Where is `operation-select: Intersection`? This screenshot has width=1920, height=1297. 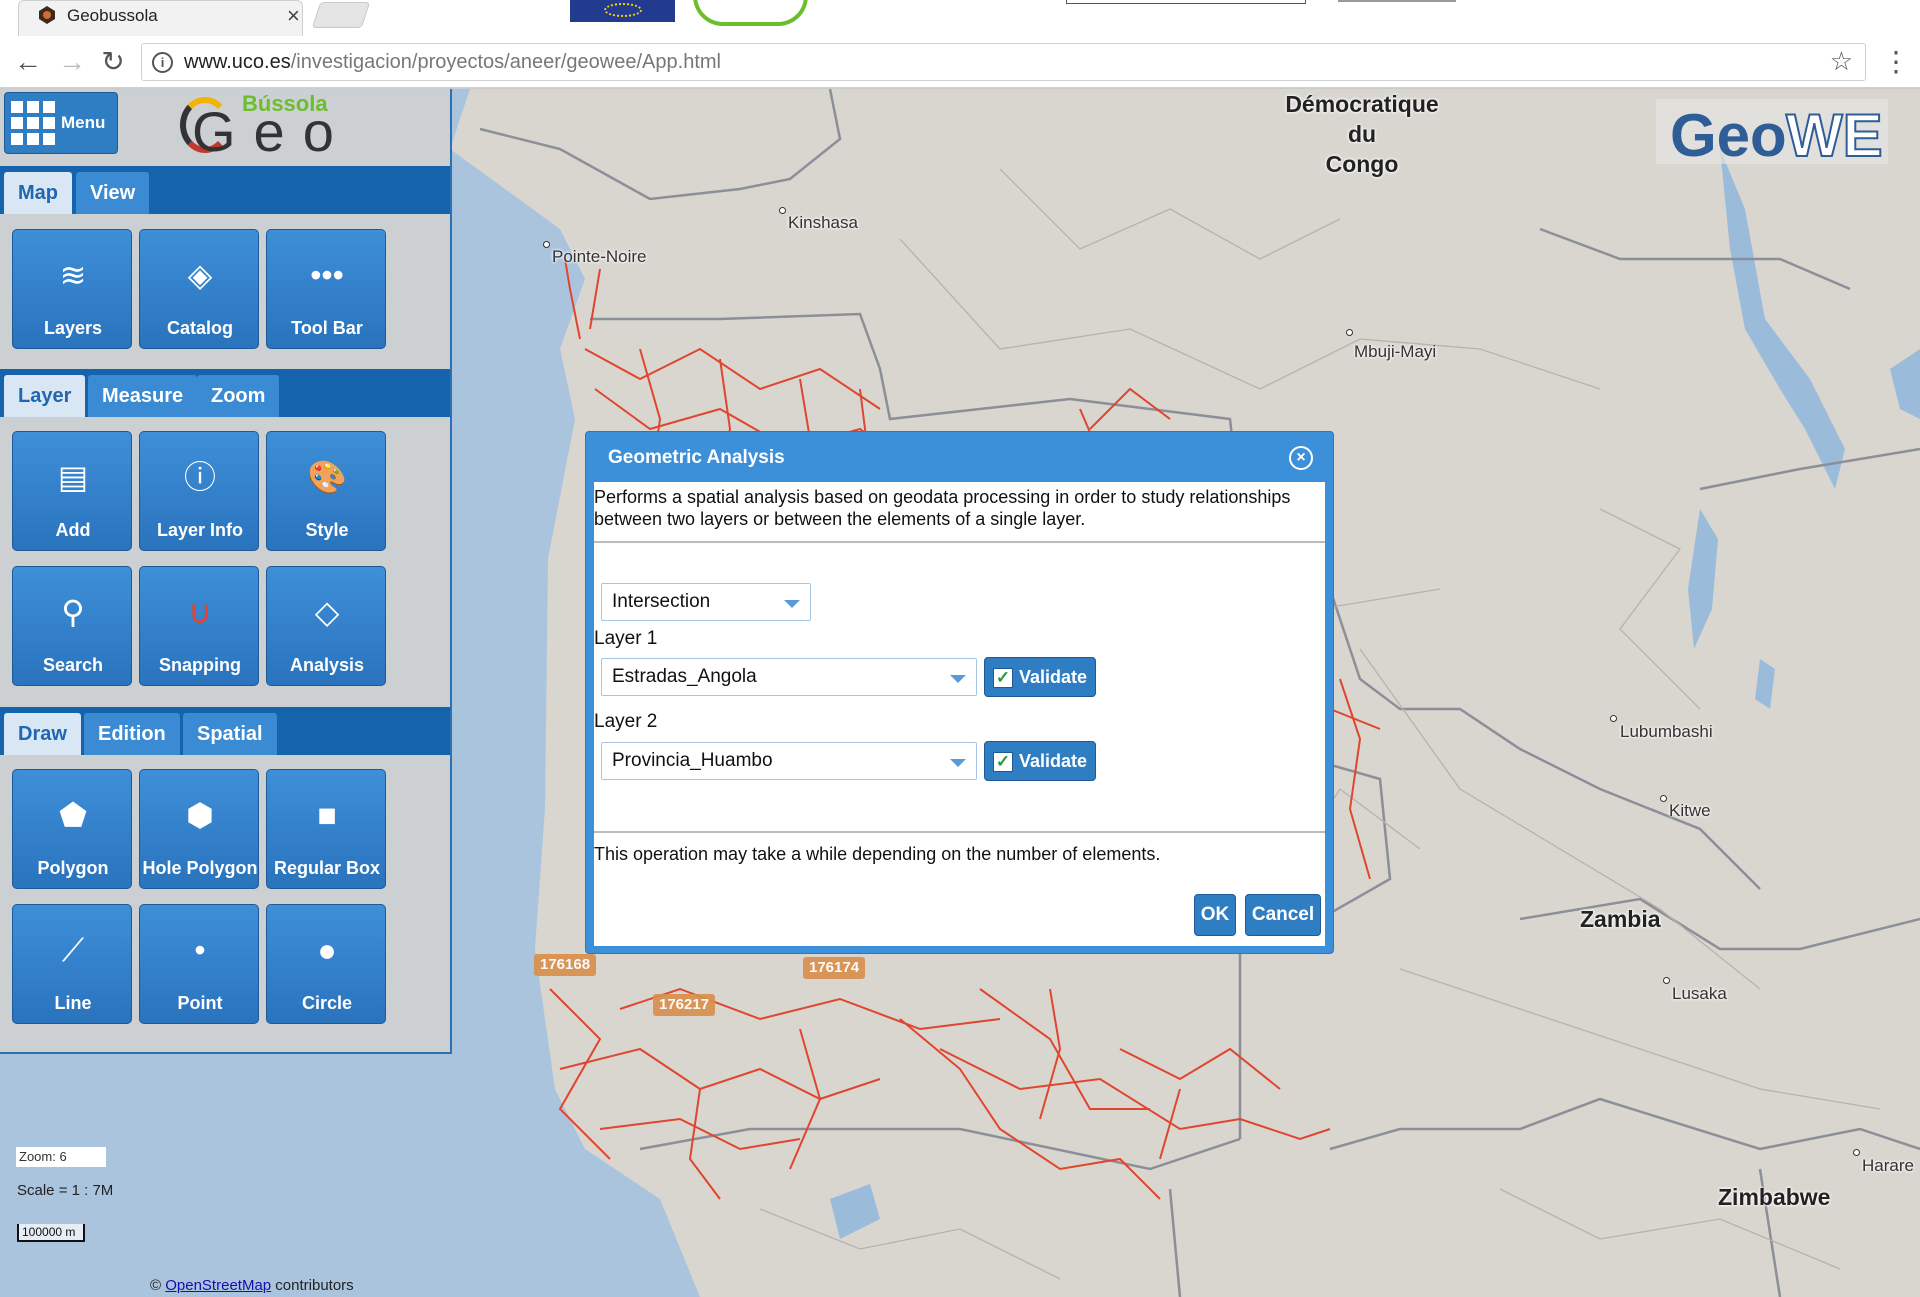 operation-select: Intersection is located at coordinates (706, 602).